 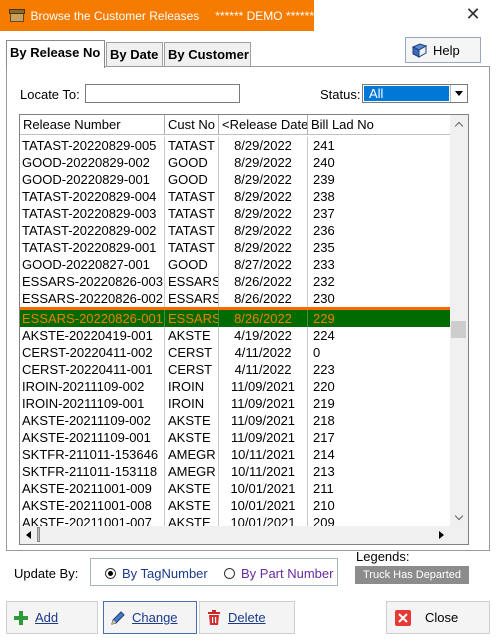 I want to click on table-cell-release: CERST-20220411-002, so click(x=92, y=352).